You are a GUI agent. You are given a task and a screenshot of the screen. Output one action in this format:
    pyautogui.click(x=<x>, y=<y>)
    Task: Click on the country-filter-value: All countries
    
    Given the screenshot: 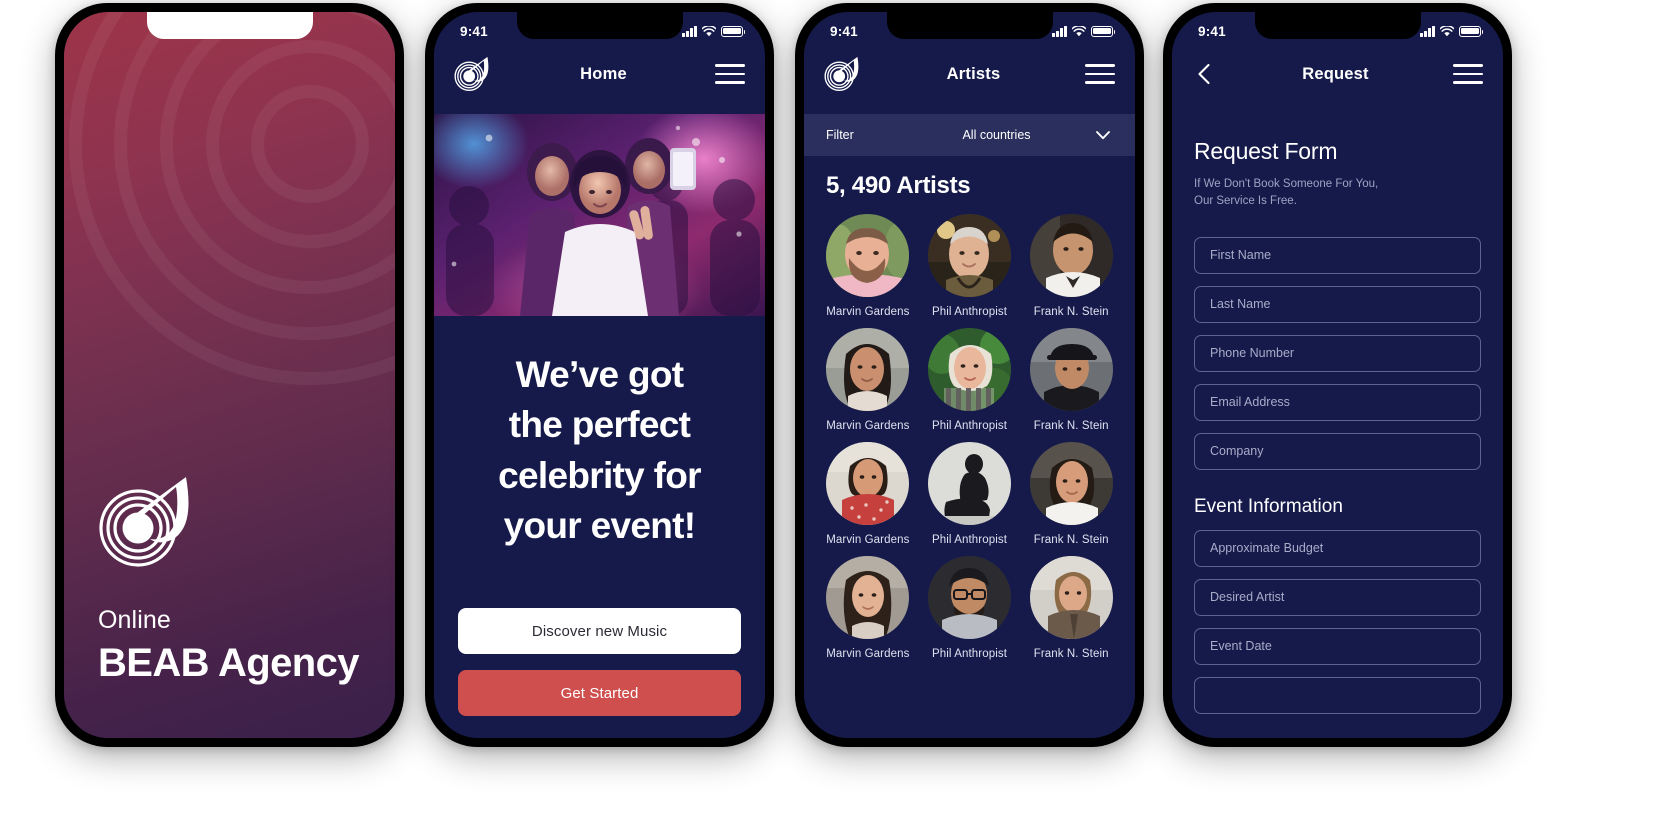 What is the action you would take?
    pyautogui.click(x=996, y=135)
    